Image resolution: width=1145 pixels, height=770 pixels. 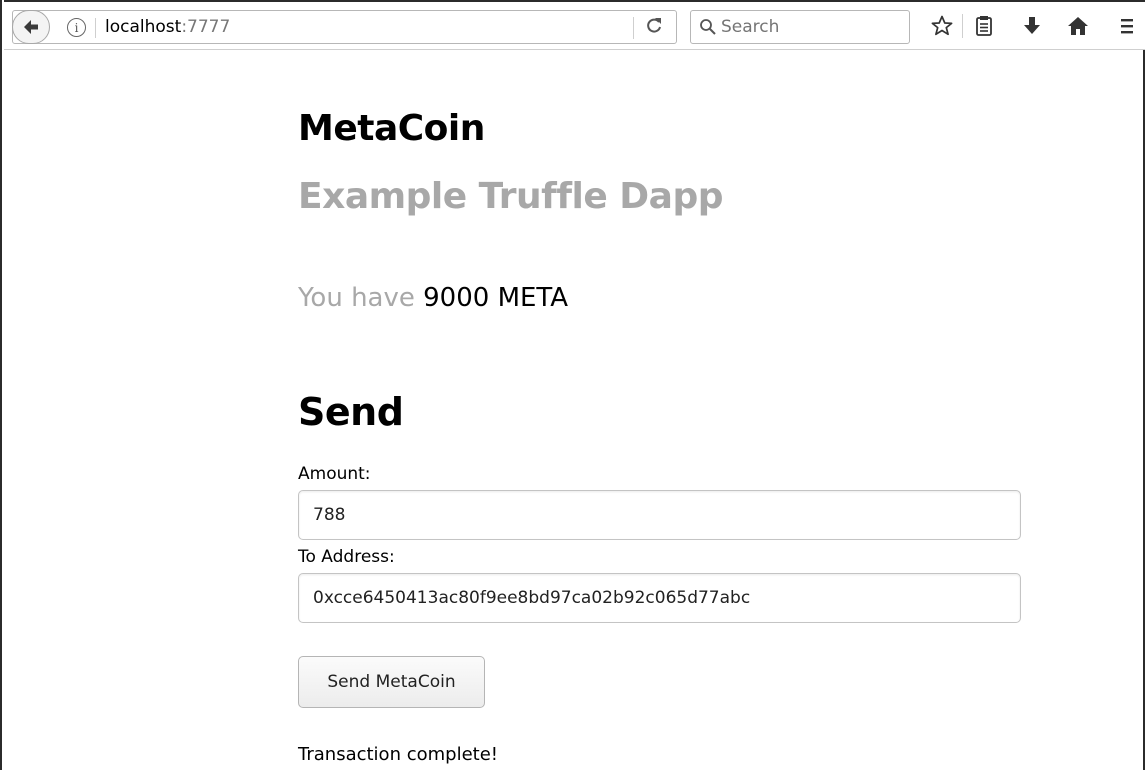 I want to click on star-icon, so click(x=942, y=26).